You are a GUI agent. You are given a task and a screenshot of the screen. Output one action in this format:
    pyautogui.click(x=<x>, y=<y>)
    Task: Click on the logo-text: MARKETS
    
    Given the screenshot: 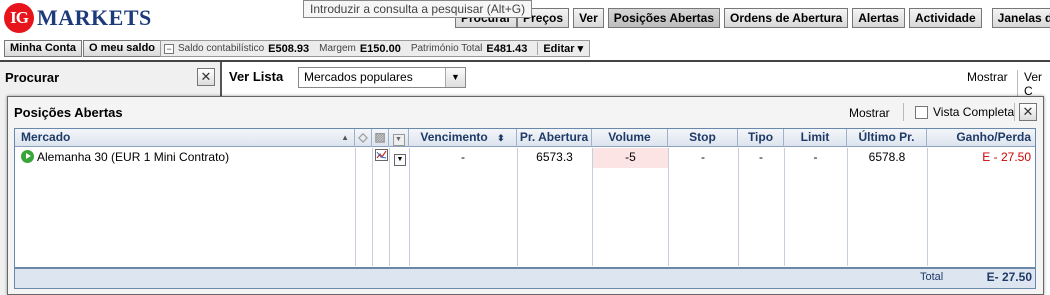 What is the action you would take?
    pyautogui.click(x=94, y=17)
    